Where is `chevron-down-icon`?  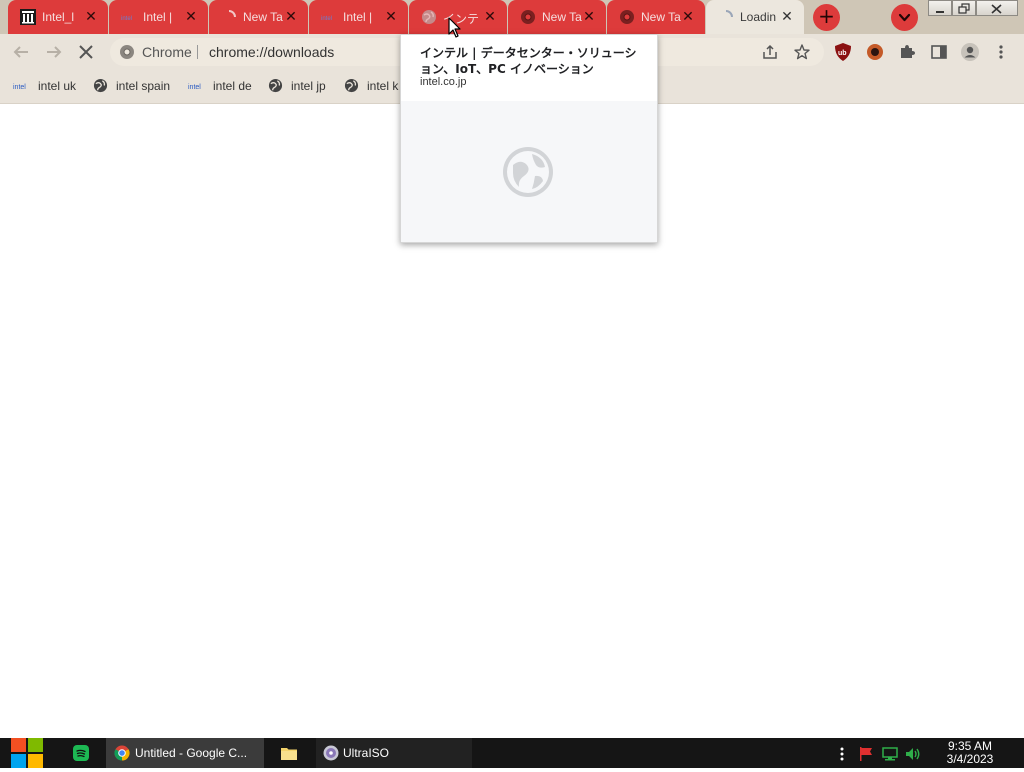 chevron-down-icon is located at coordinates (904, 17).